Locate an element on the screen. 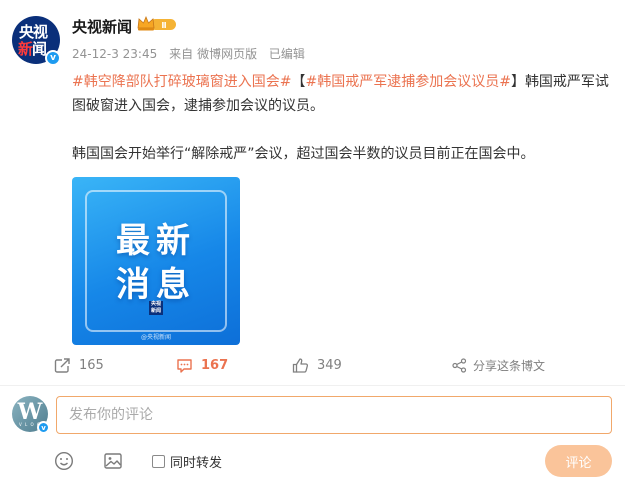  crown-icon: Ⅱ is located at coordinates (156, 24).